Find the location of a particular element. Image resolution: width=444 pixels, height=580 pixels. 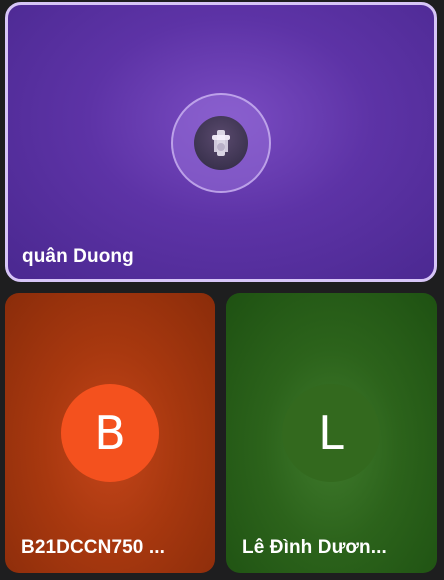

participant-name: quân Duong is located at coordinates (78, 256).